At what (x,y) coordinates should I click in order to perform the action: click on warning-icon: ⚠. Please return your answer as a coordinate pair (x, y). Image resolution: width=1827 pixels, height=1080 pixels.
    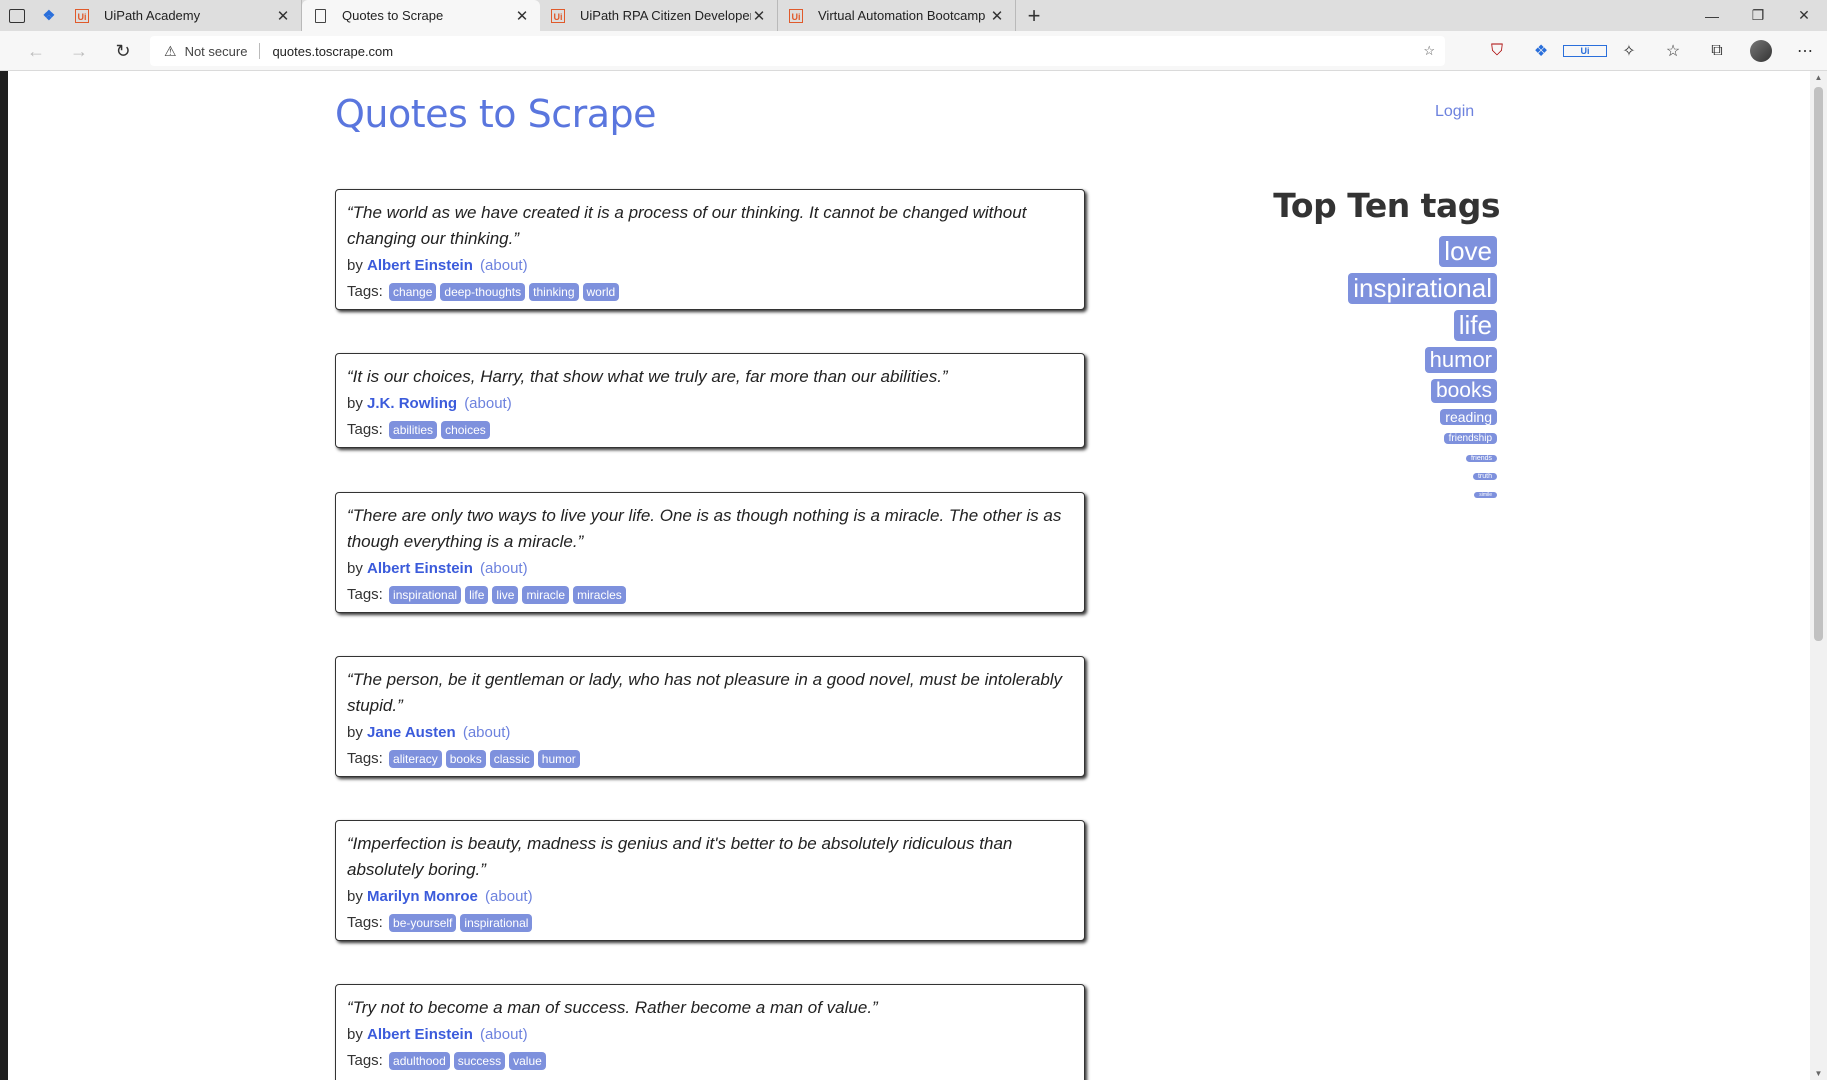
    Looking at the image, I should click on (170, 51).